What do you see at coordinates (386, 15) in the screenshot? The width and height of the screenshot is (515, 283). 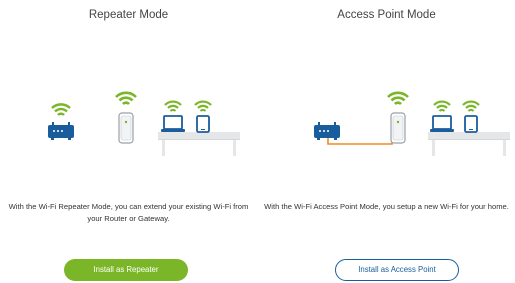 I see `access-point-mode-title: Access Point Mode` at bounding box center [386, 15].